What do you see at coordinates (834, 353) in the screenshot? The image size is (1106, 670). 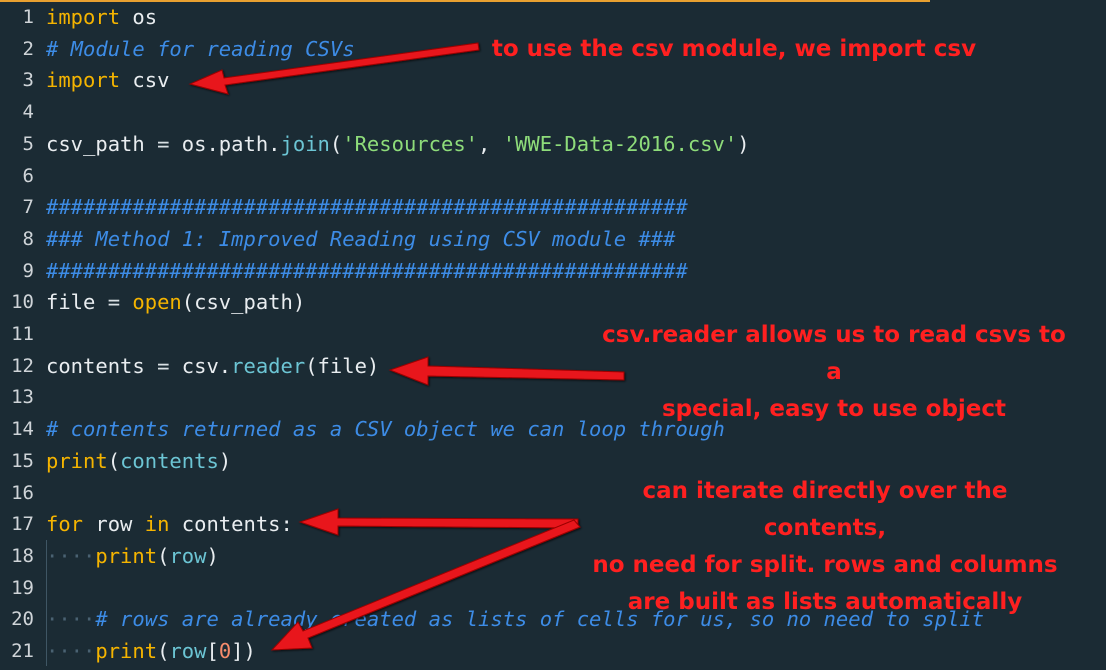 I see `annotation-reader-line-1: csv.reader allows us to read csvs to a` at bounding box center [834, 353].